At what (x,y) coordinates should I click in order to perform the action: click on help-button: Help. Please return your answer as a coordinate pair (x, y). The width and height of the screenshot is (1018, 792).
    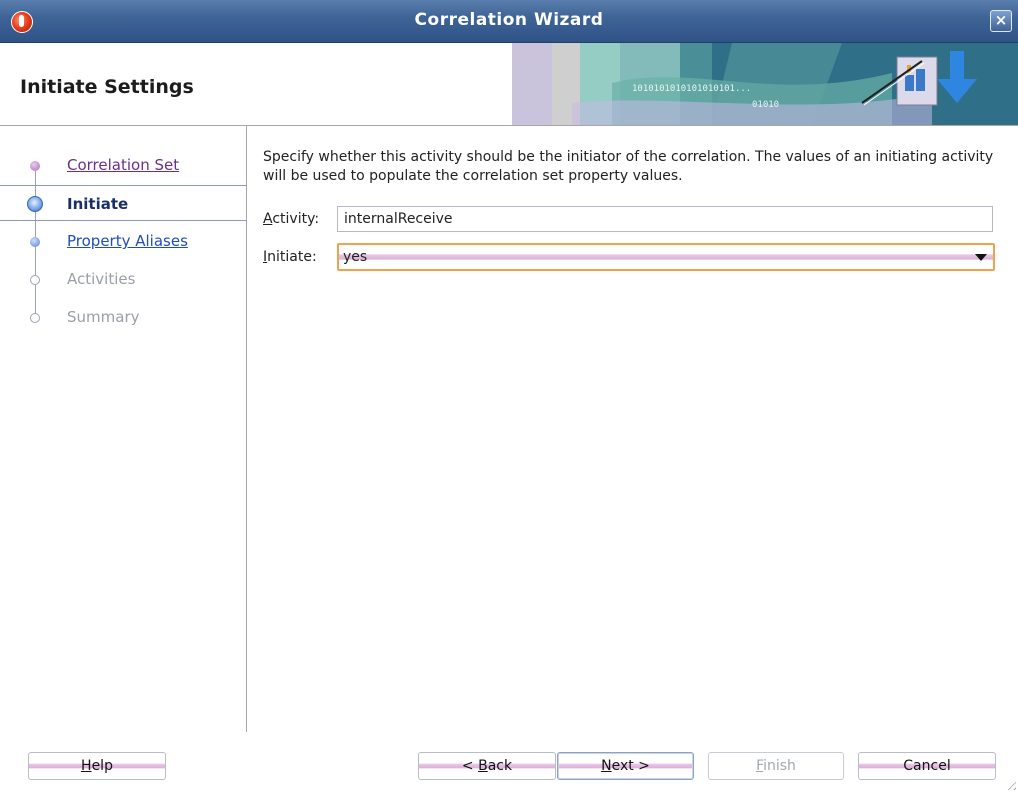
    Looking at the image, I should click on (97, 766).